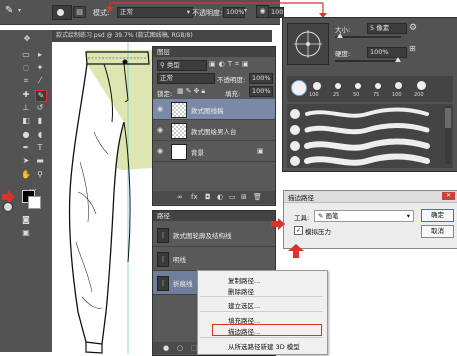  What do you see at coordinates (192, 91) in the screenshot?
I see `lock-icons: ▦✎✥🔒︎` at bounding box center [192, 91].